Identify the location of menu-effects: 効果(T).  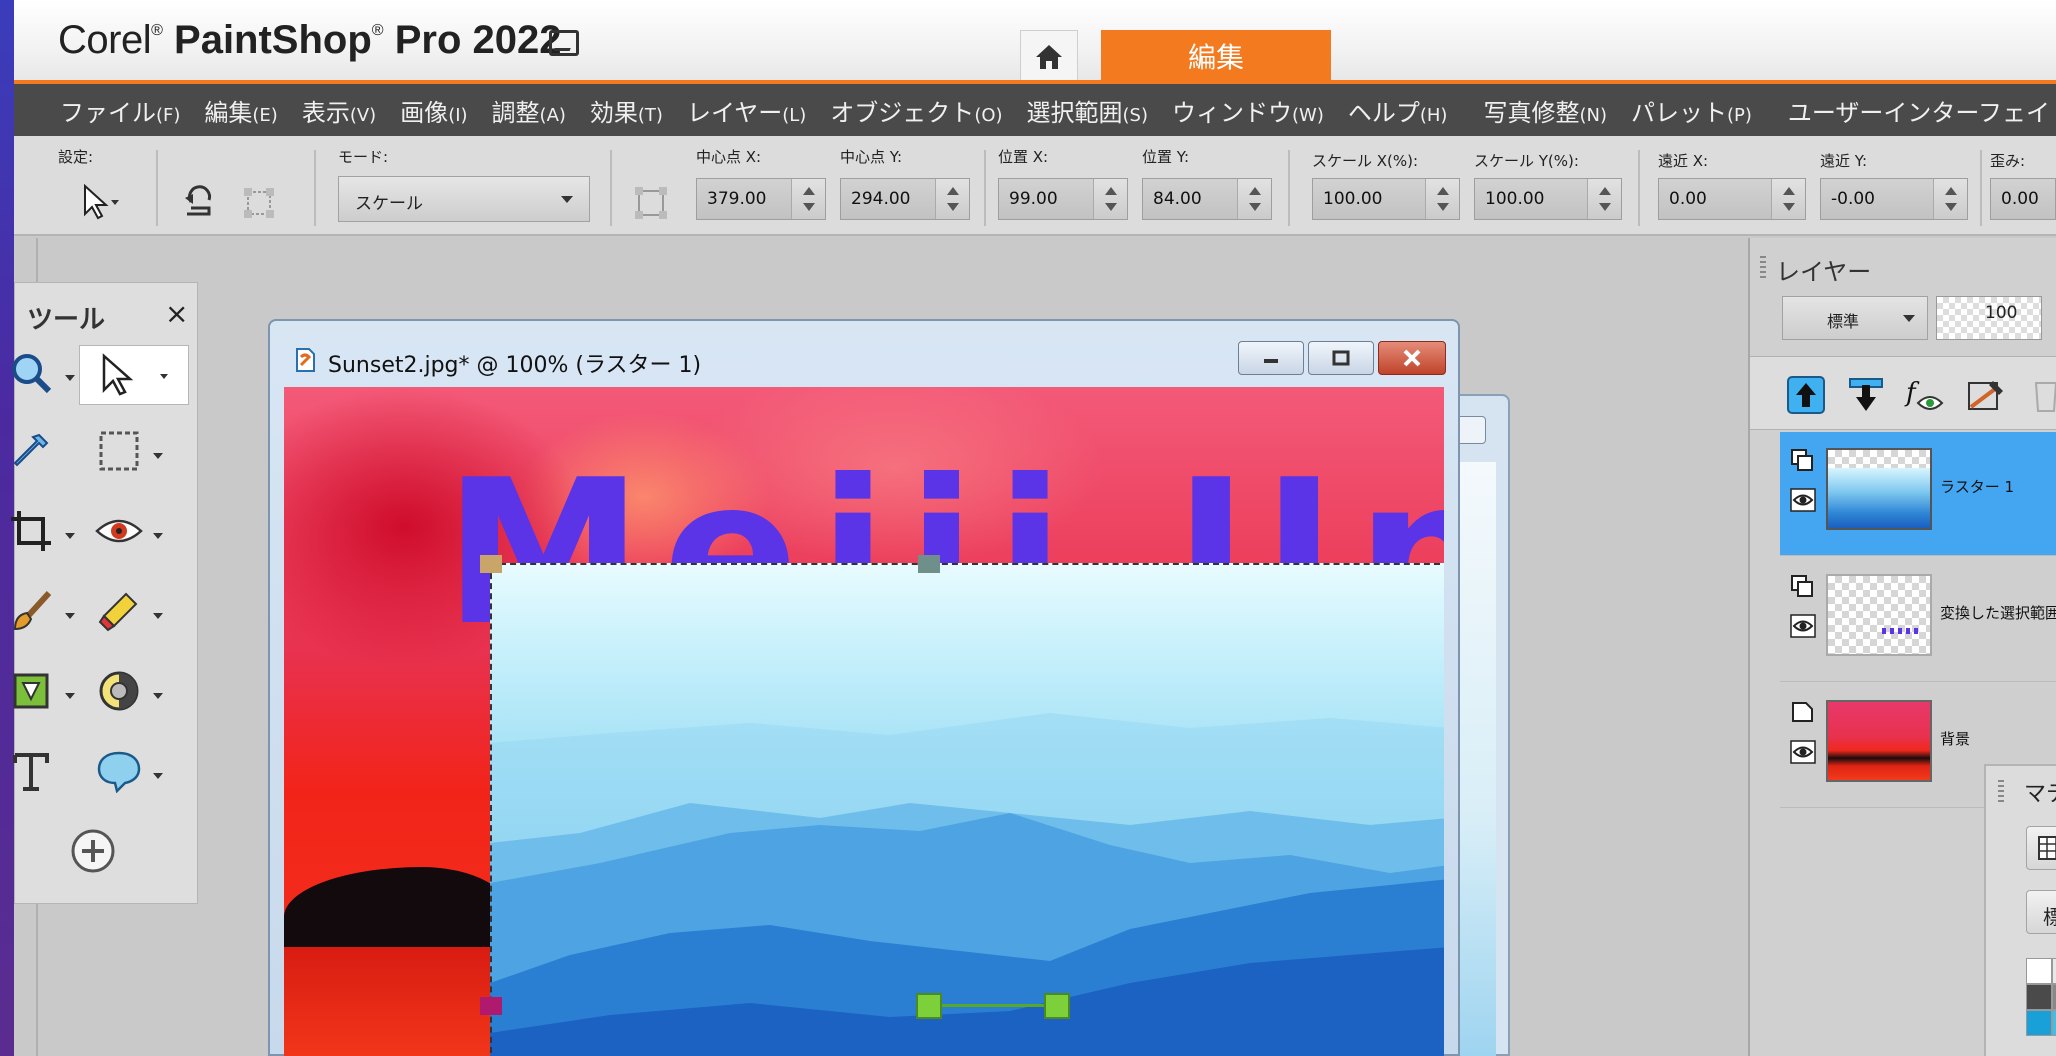
(626, 110).